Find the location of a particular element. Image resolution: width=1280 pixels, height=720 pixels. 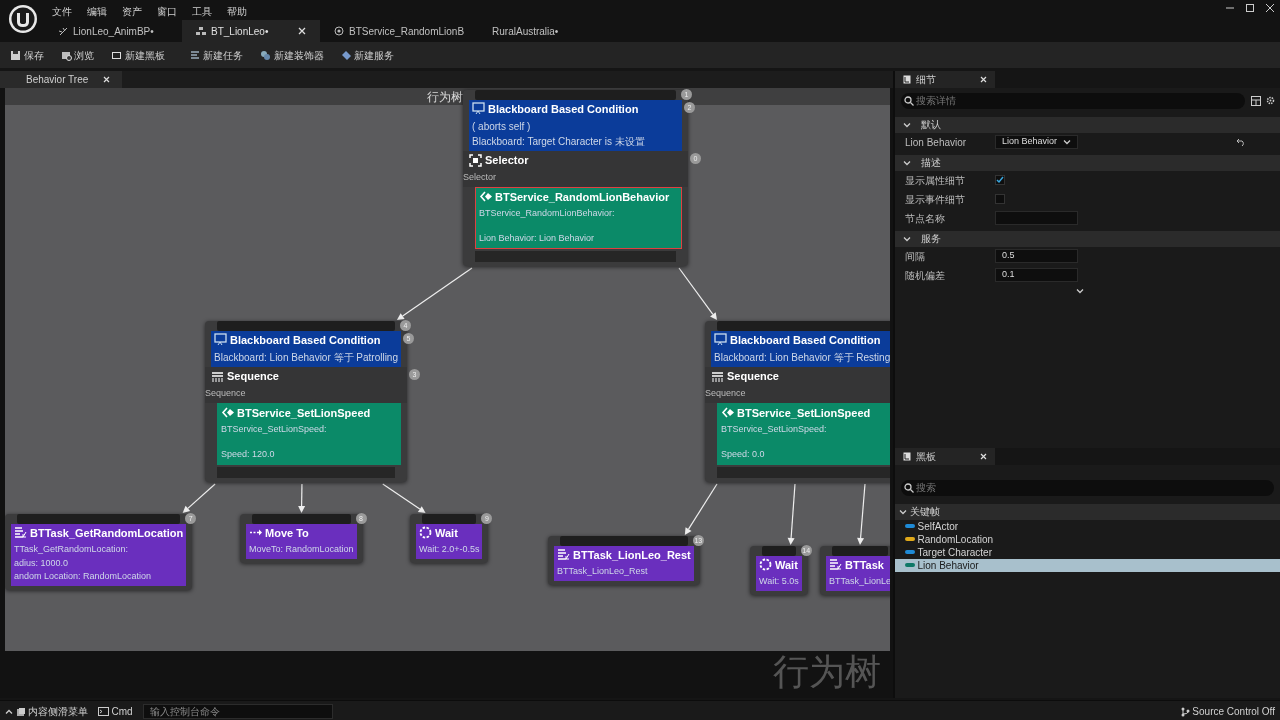

task-block: Move To MoveTo: RandomLocation is located at coordinates (301, 541).